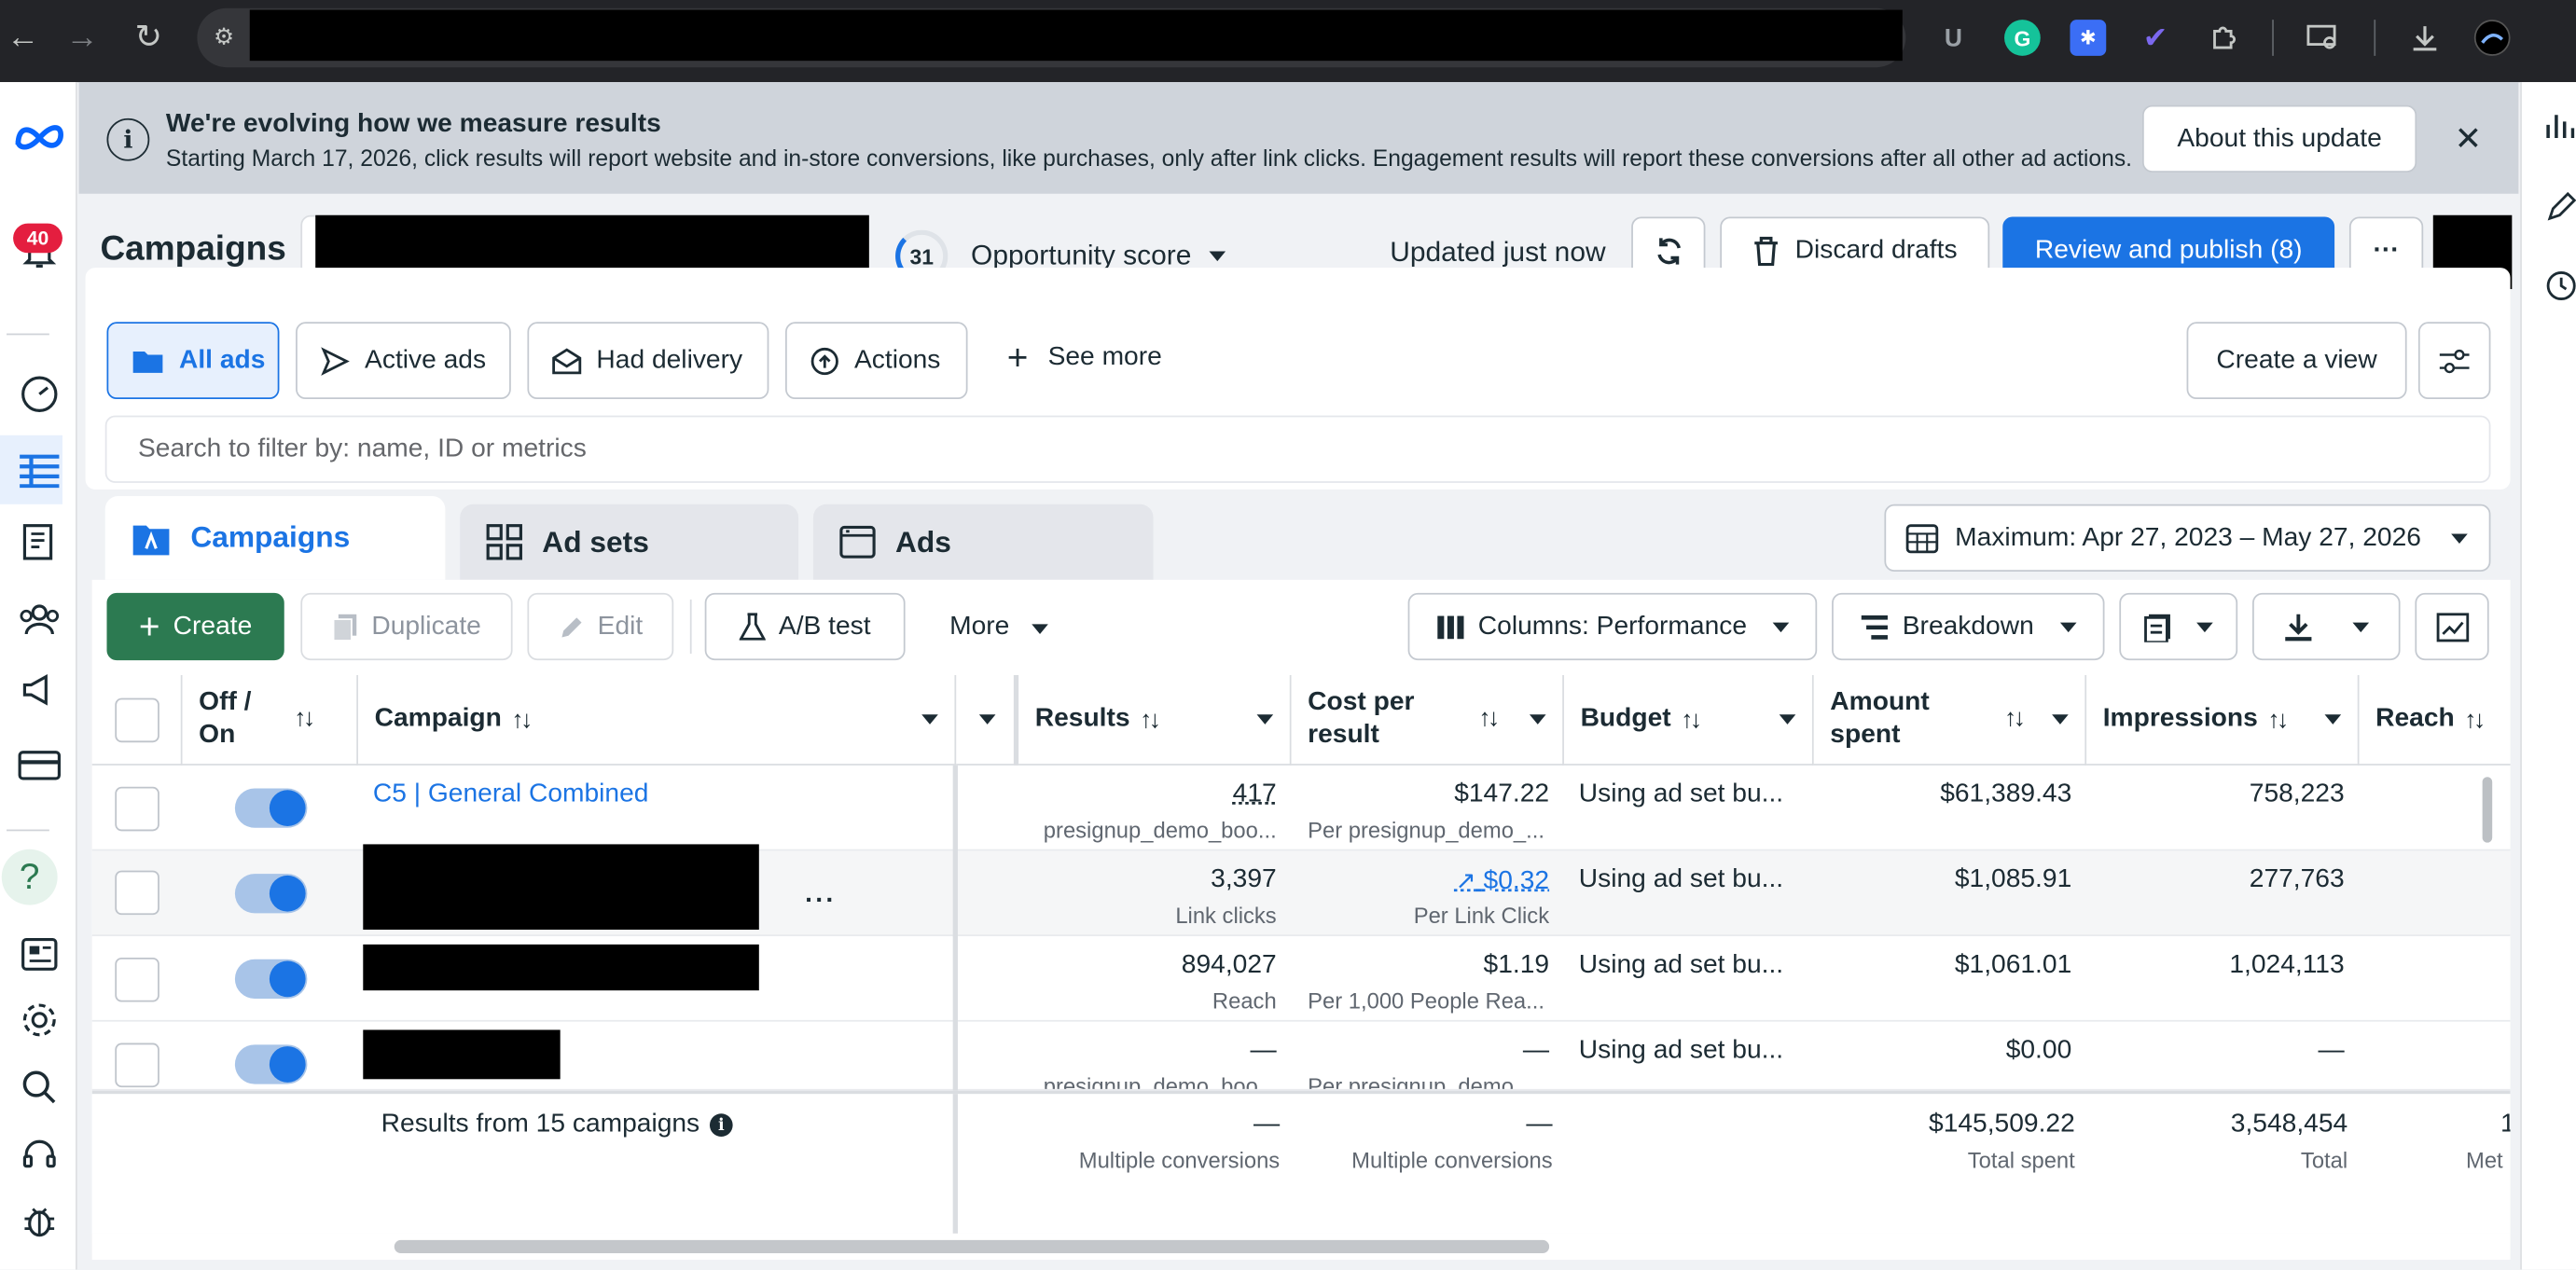 This screenshot has width=2576, height=1270. What do you see at coordinates (29, 877) in the screenshot?
I see `help-icon: ?` at bounding box center [29, 877].